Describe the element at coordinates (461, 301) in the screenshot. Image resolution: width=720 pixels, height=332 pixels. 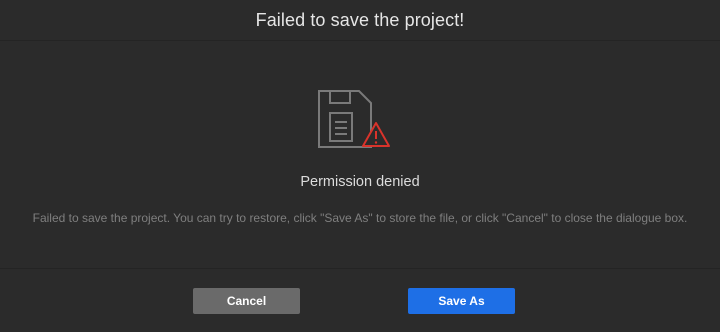
I see `save-as-button: Save As` at that location.